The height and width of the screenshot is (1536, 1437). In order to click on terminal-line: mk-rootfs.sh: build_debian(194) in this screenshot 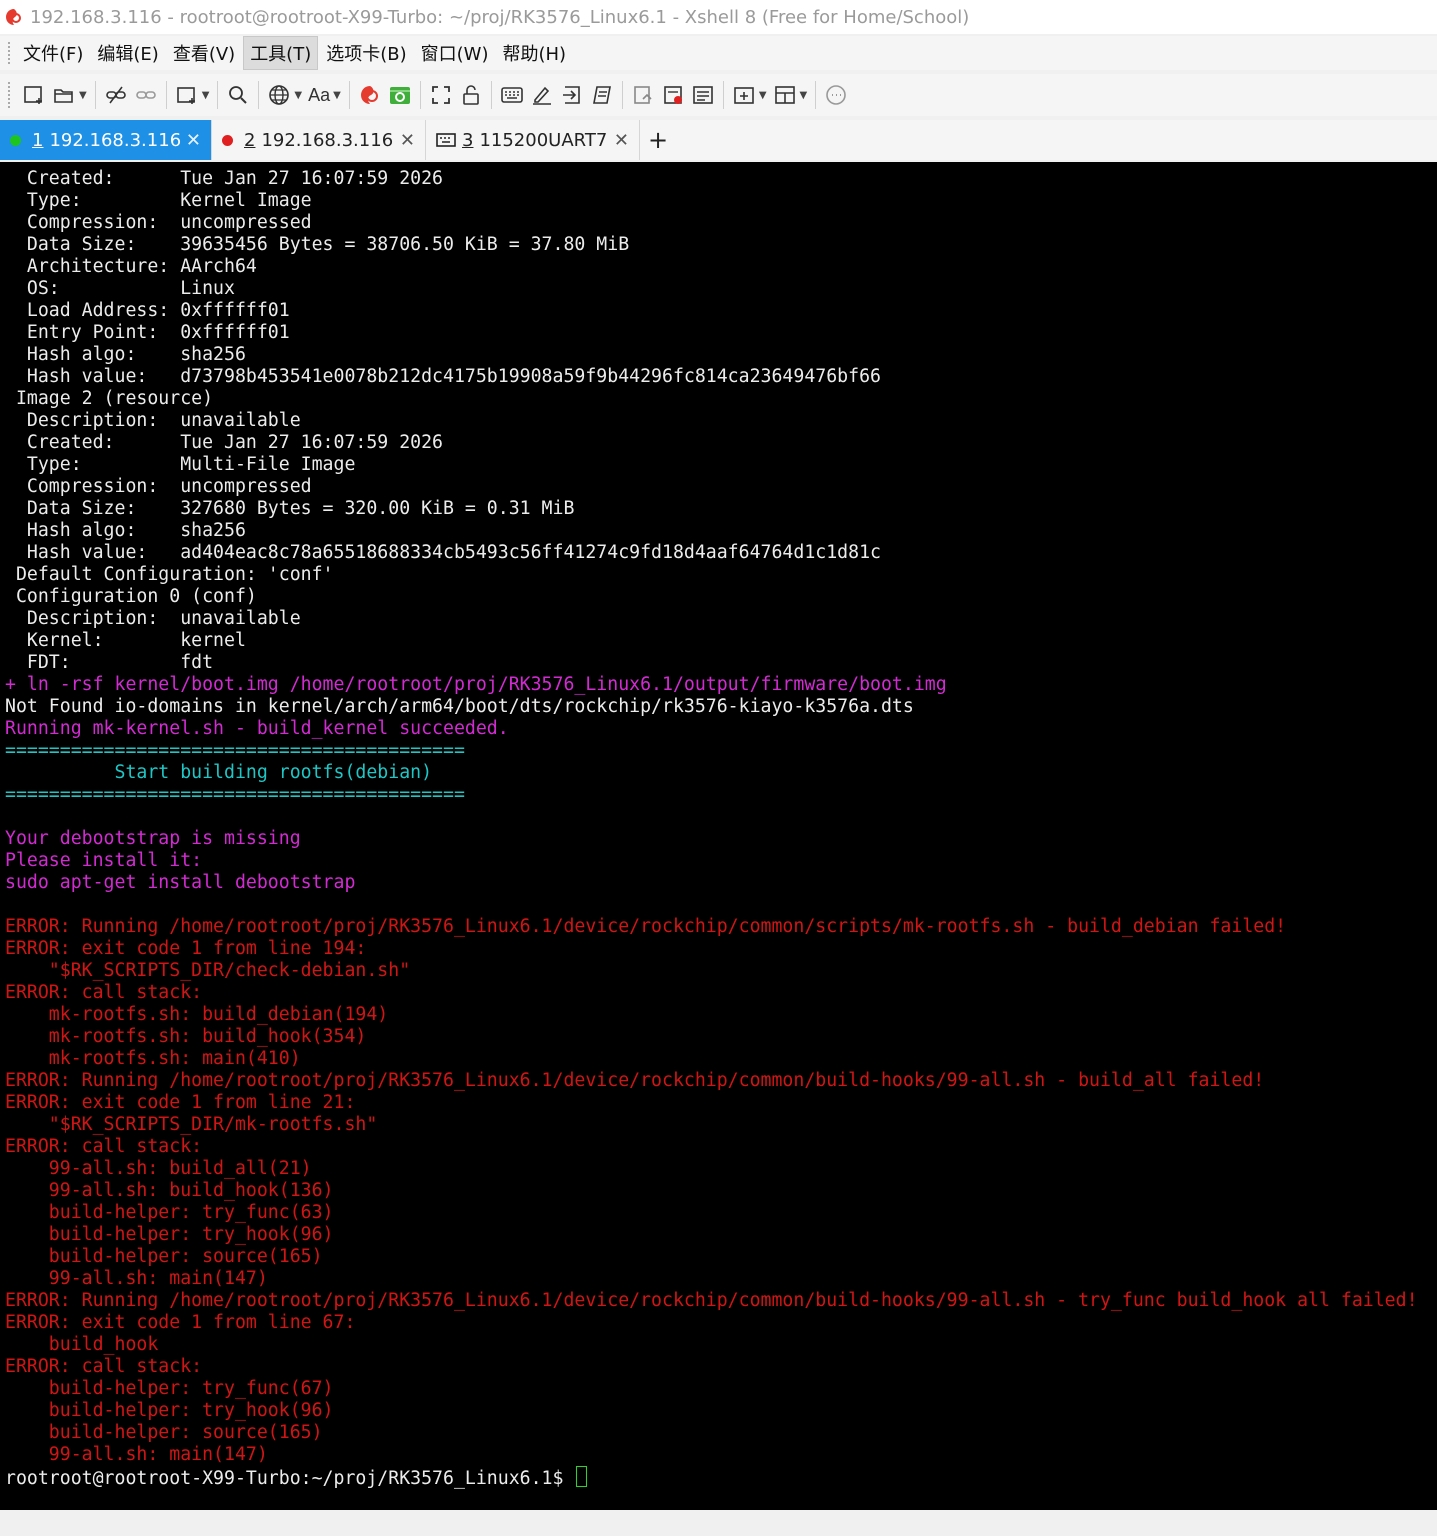, I will do `click(197, 1014)`.